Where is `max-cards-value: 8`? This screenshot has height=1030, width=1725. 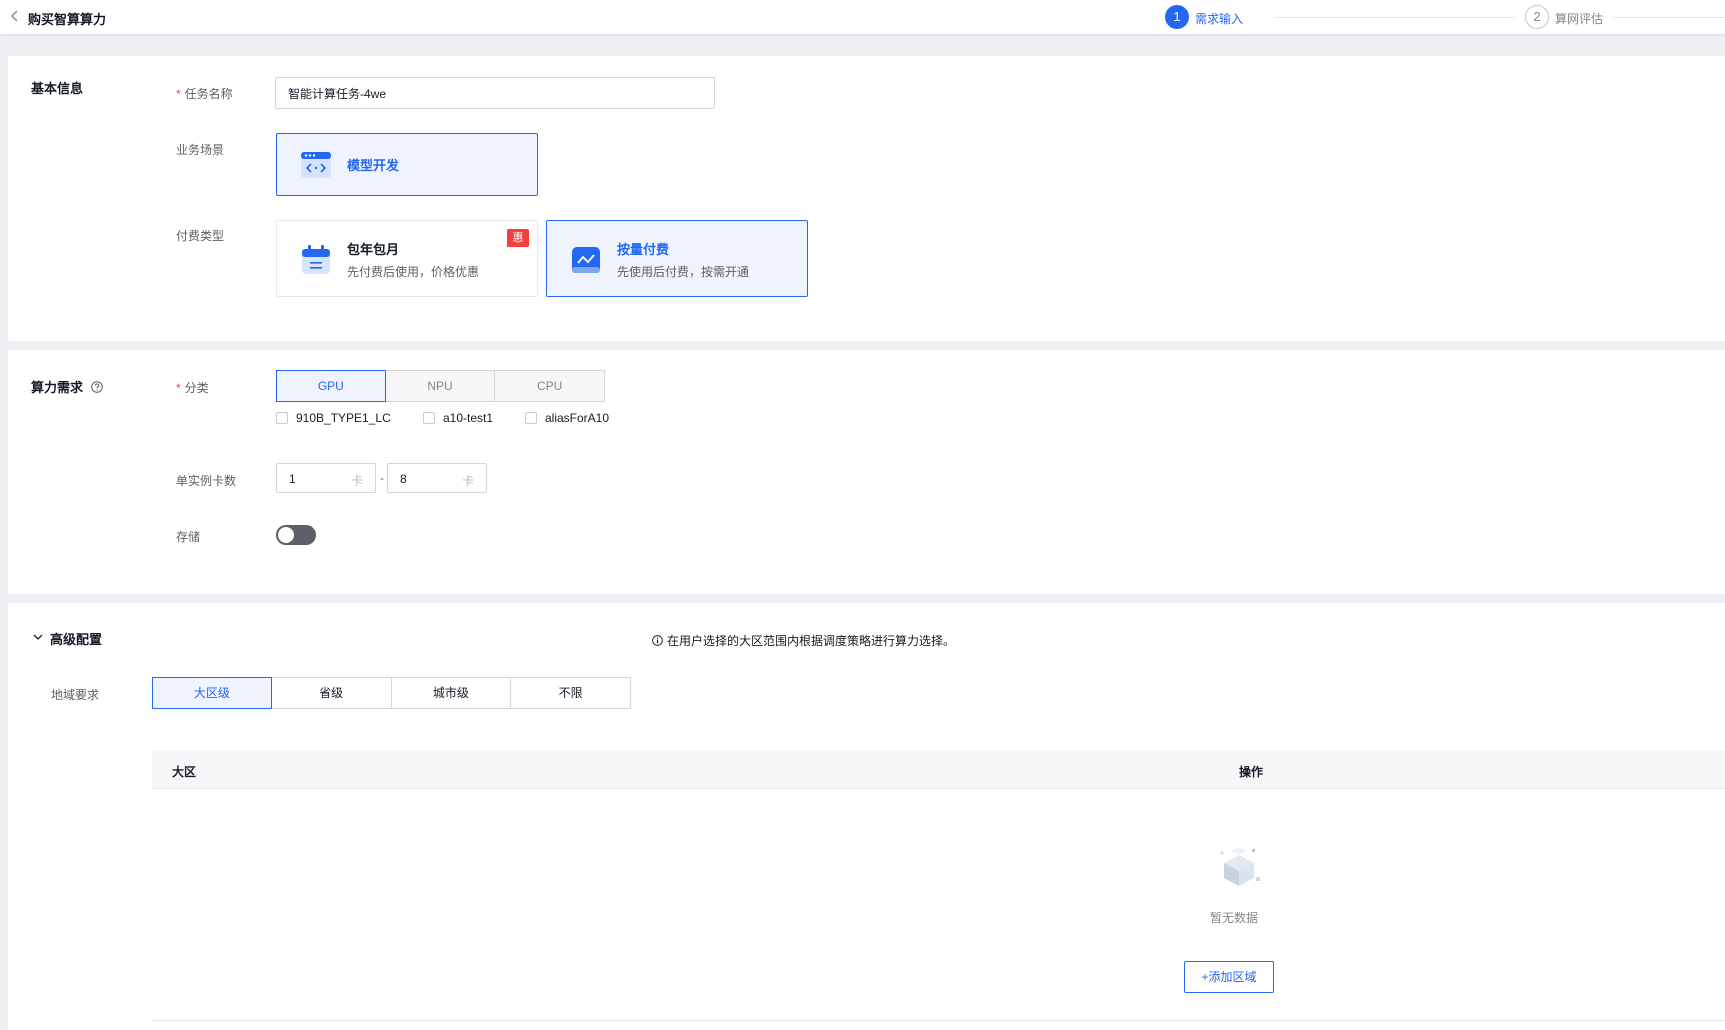
max-cards-value: 8 is located at coordinates (403, 479).